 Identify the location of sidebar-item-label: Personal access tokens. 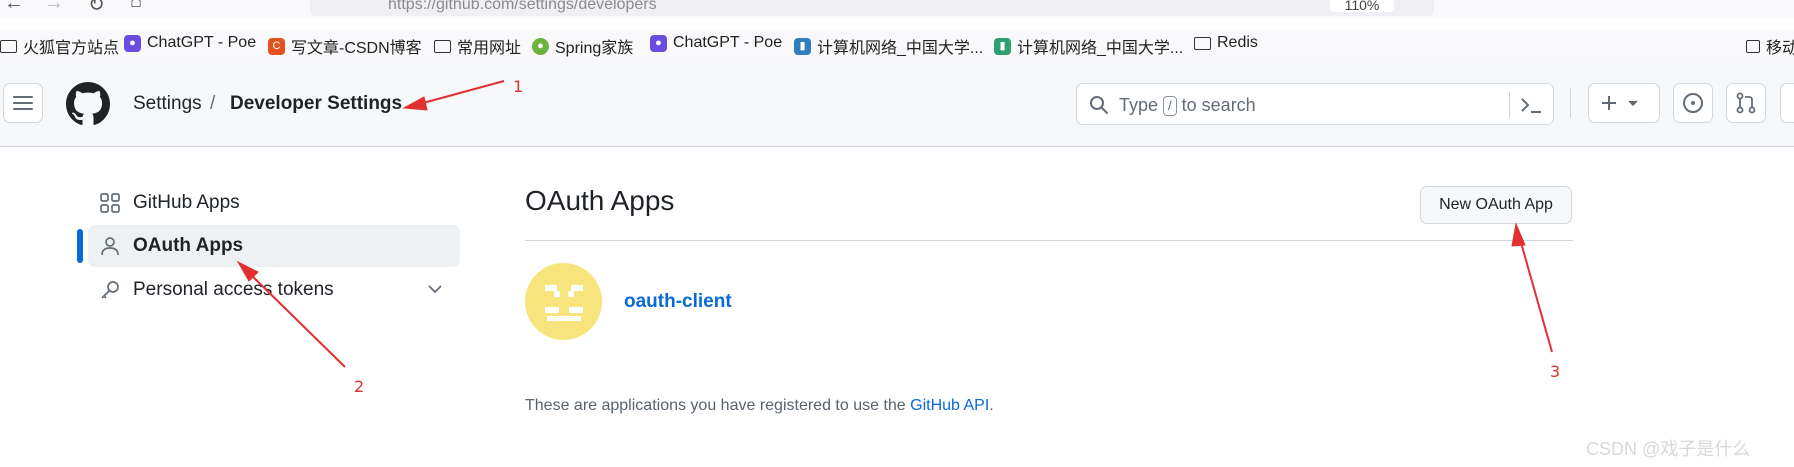
(233, 289).